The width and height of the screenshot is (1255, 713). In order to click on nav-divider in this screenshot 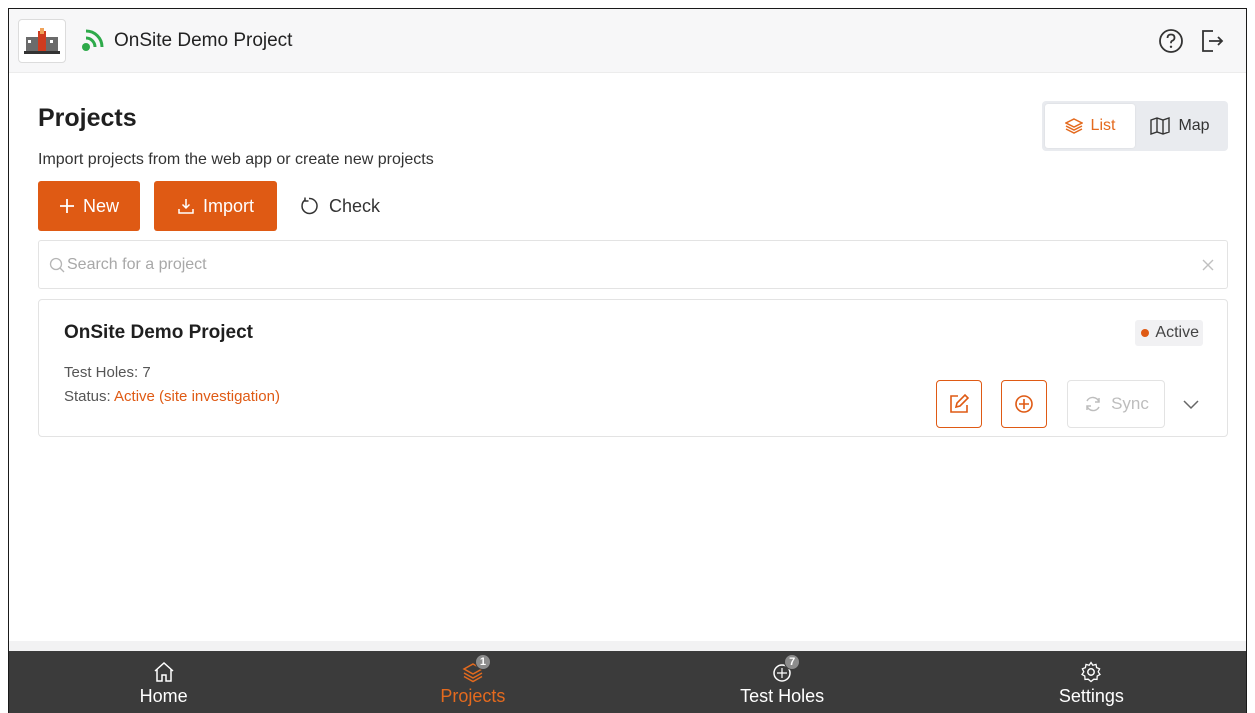, I will do `click(627, 646)`.